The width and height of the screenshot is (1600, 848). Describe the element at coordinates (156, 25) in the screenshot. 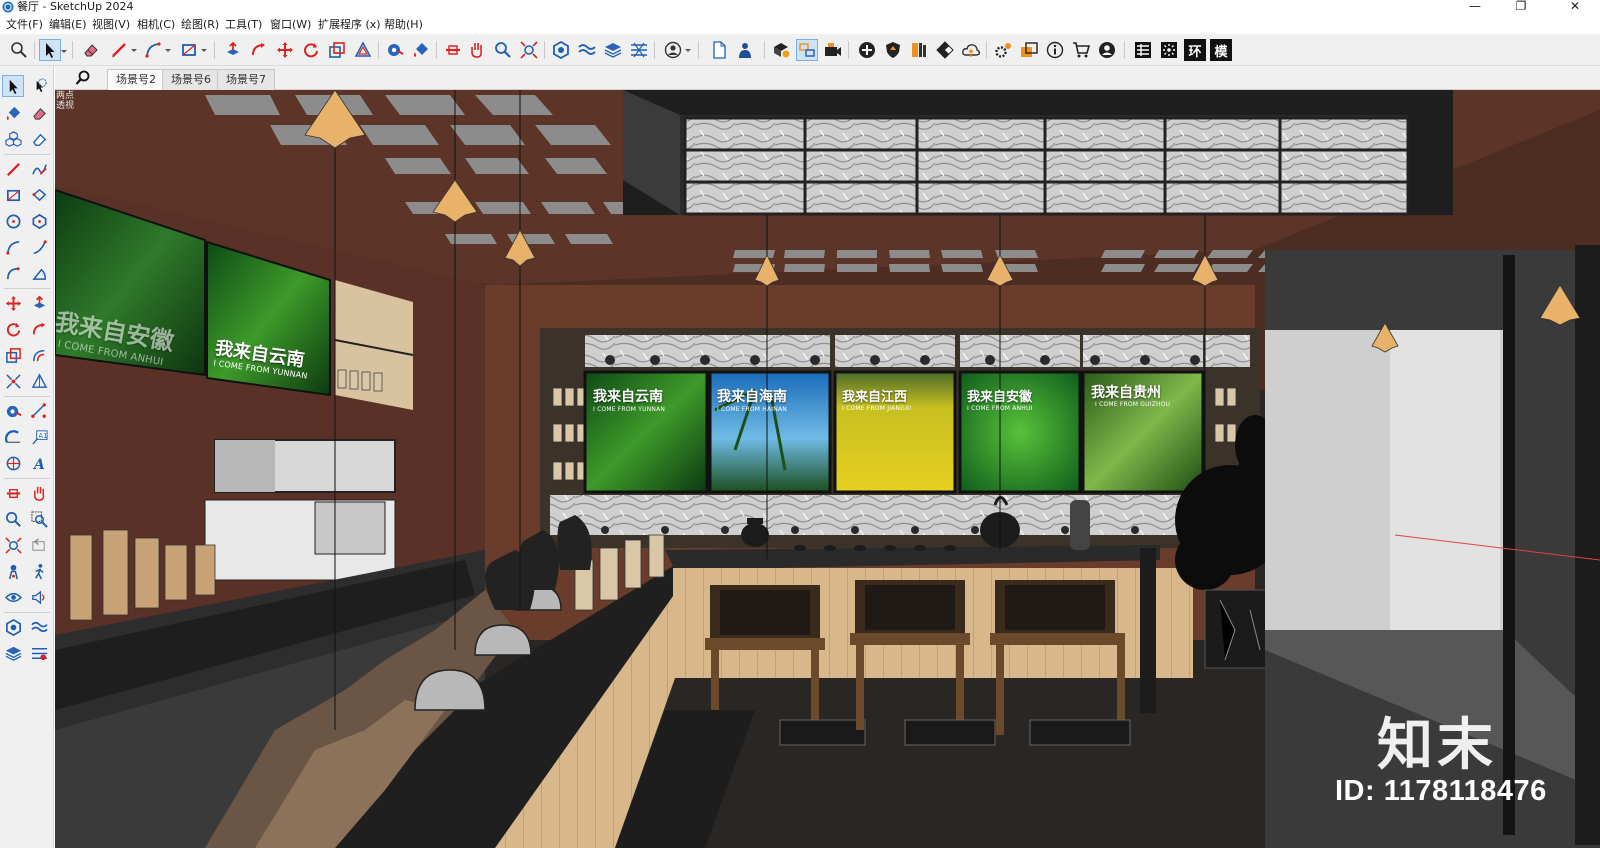

I see `menu-camera: 相机(C)` at that location.